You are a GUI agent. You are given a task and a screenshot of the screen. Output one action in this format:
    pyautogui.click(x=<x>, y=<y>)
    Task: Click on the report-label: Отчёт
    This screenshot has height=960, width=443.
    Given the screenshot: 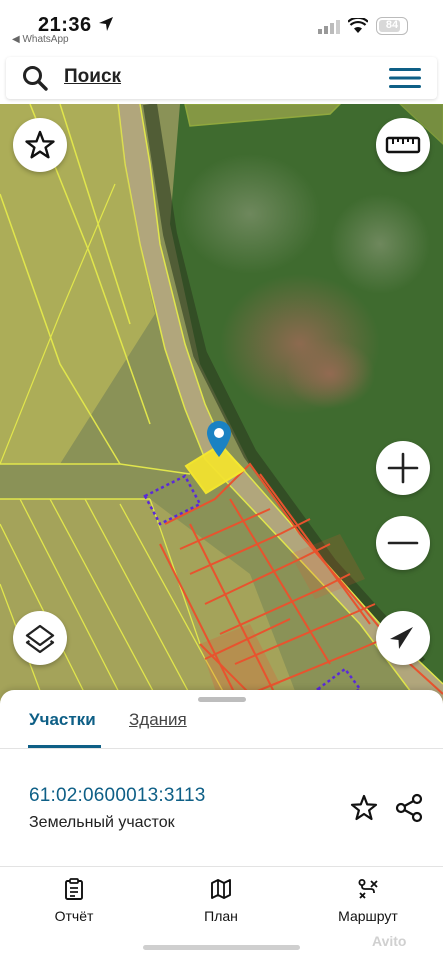 What is the action you would take?
    pyautogui.click(x=74, y=916)
    